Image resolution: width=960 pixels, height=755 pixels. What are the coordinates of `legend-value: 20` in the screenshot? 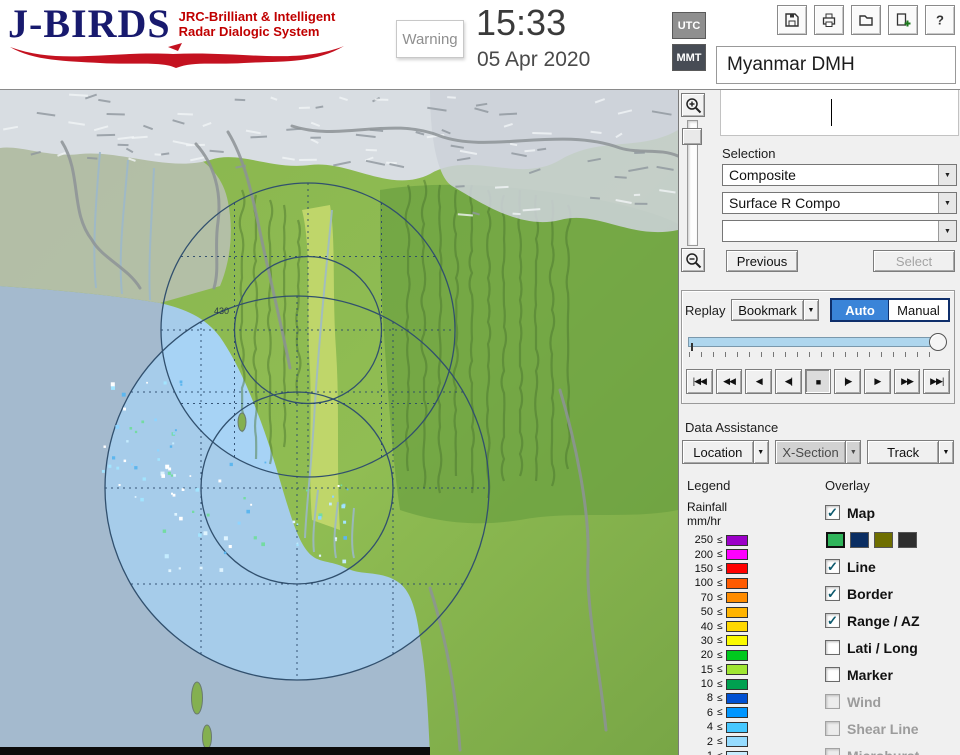 It's located at (706, 655).